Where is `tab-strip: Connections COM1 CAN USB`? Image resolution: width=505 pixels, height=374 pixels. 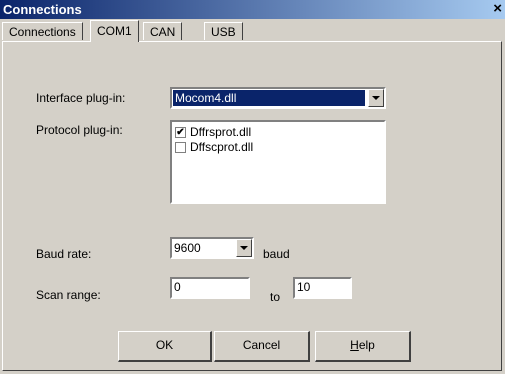 tab-strip: Connections COM1 CAN USB is located at coordinates (252, 31).